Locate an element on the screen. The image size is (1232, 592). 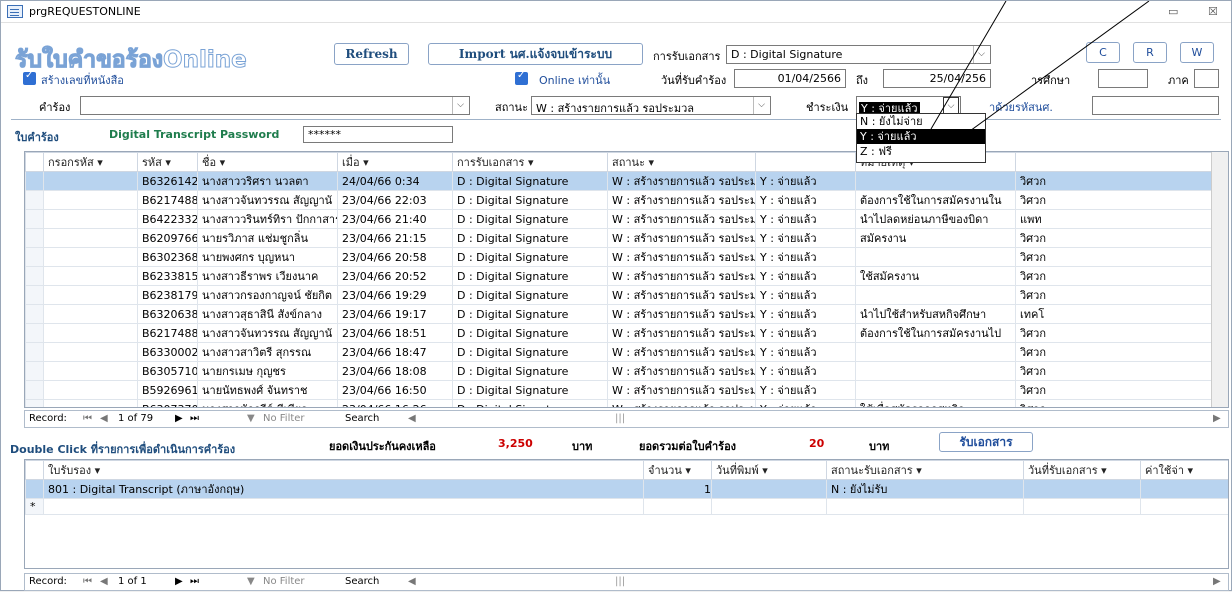
table-cell: B6238179 is located at coordinates (167, 295).